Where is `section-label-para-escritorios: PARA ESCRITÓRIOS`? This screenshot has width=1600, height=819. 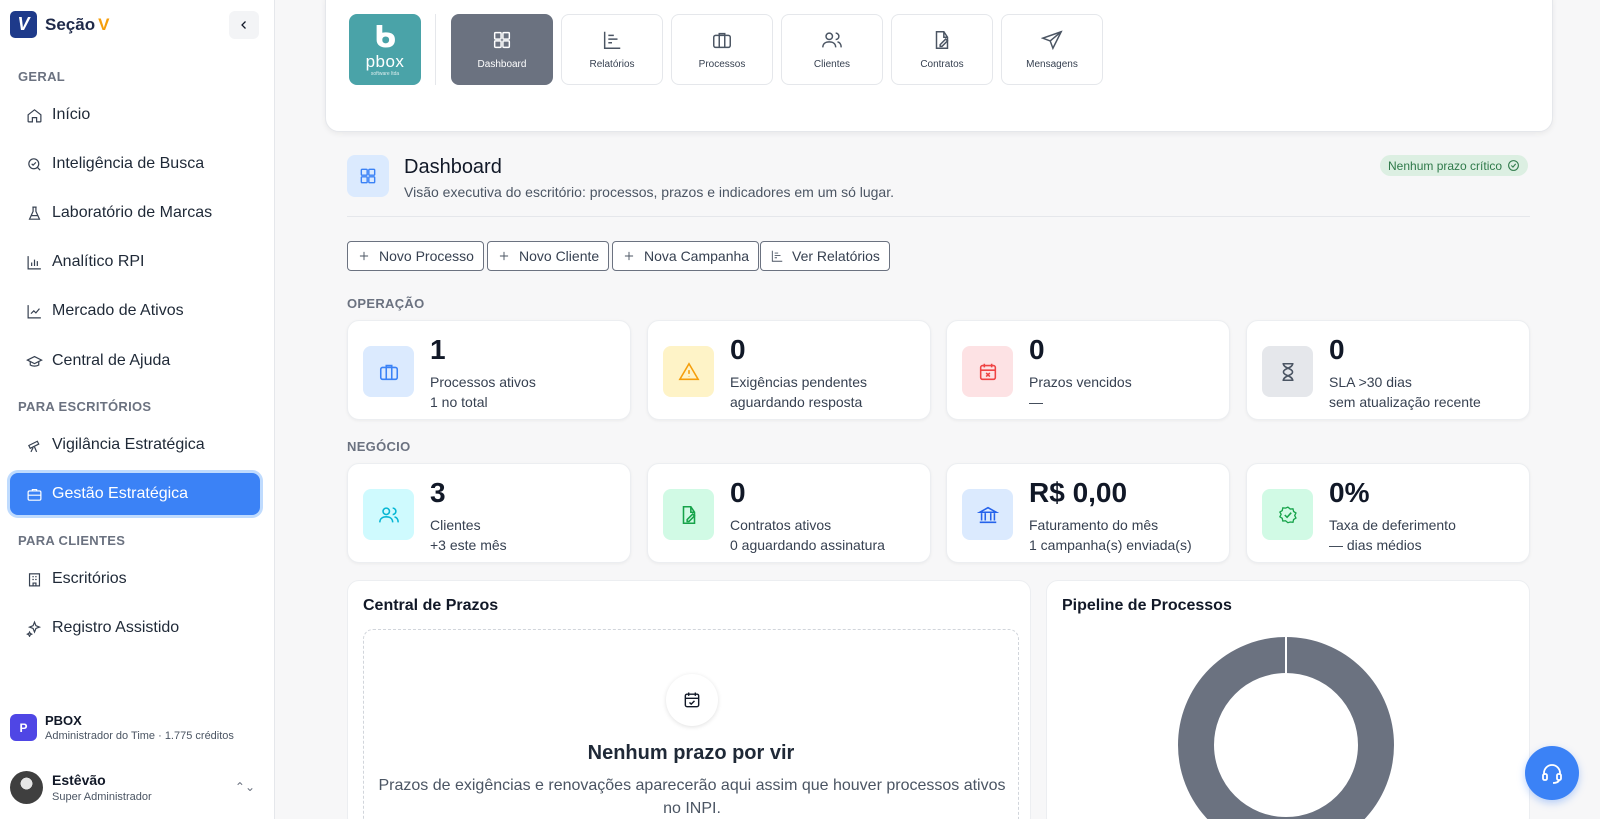
section-label-para-escritorios: PARA ESCRITÓRIOS is located at coordinates (85, 406).